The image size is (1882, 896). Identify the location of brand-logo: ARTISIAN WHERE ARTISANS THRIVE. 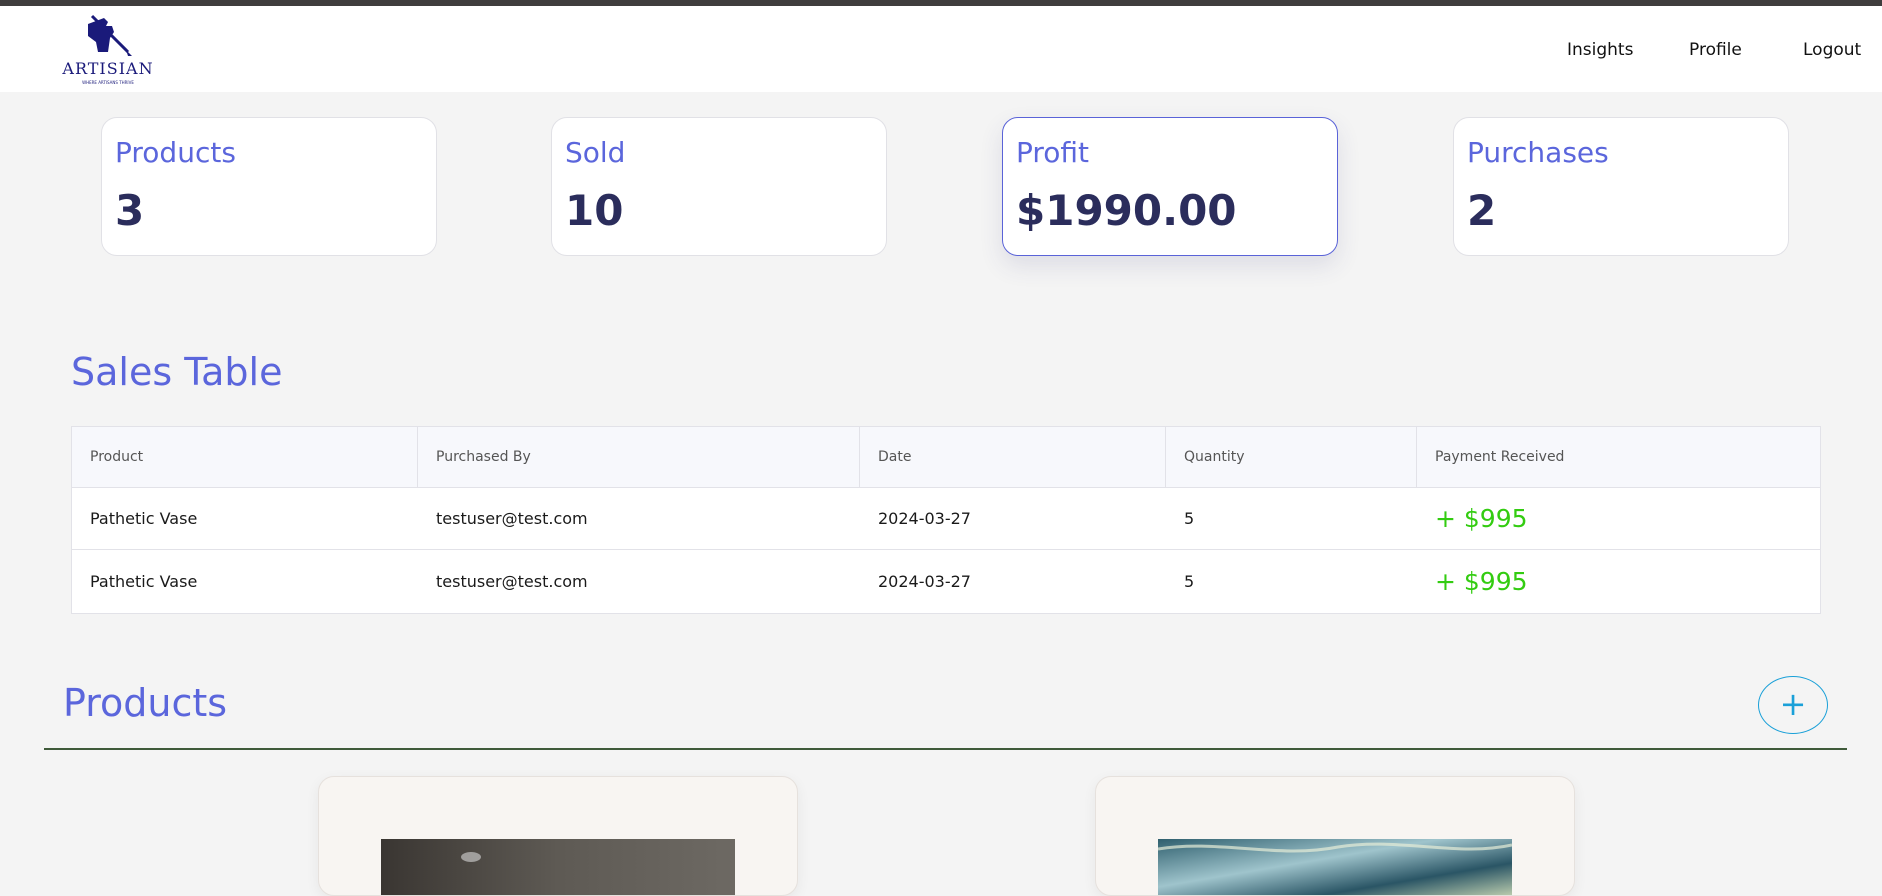
(108, 52).